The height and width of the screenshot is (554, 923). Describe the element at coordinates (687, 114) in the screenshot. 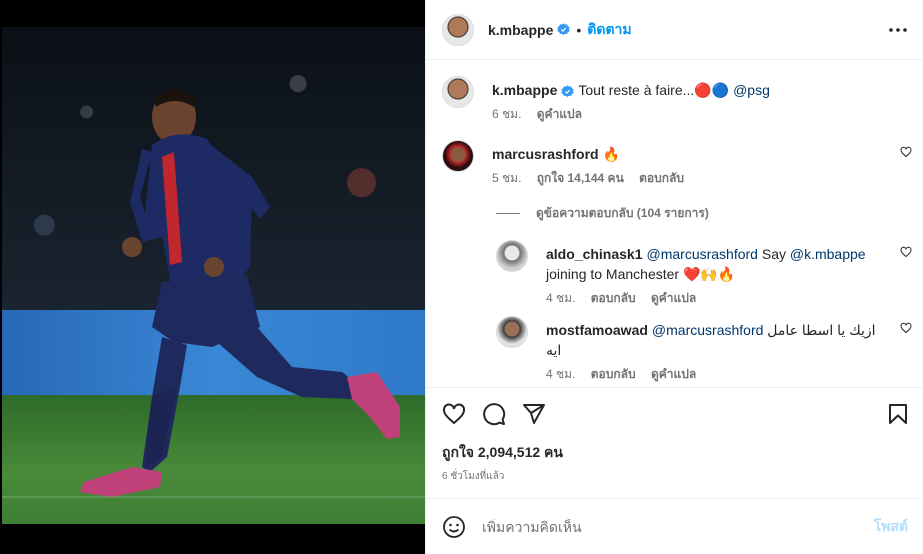

I see `caption-meta: 6 ชม. ดูคำแปล` at that location.